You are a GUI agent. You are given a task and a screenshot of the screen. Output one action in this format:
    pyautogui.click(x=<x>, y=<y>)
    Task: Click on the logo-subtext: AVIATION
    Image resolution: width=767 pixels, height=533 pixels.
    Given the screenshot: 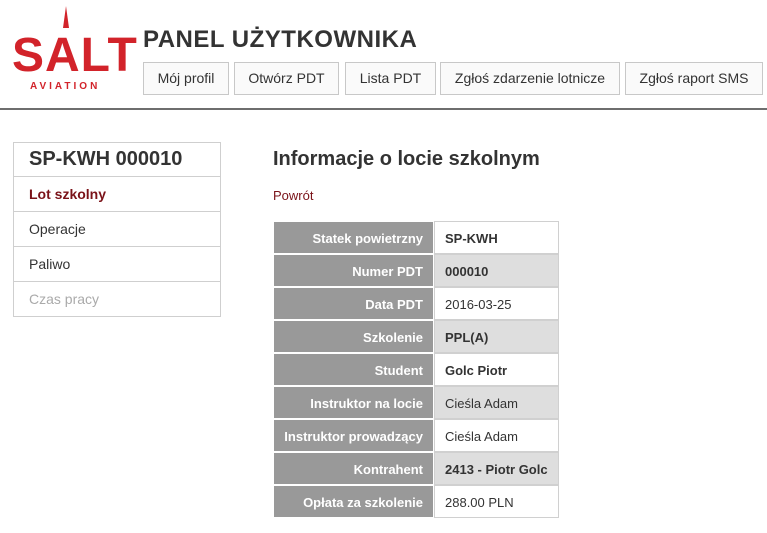 What is the action you would take?
    pyautogui.click(x=65, y=86)
    